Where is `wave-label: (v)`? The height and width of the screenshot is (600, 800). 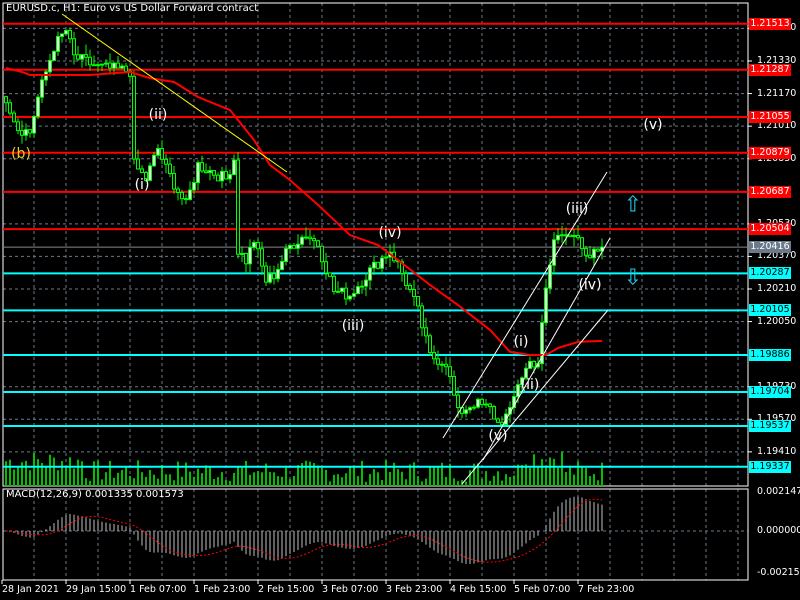 wave-label: (v) is located at coordinates (653, 125).